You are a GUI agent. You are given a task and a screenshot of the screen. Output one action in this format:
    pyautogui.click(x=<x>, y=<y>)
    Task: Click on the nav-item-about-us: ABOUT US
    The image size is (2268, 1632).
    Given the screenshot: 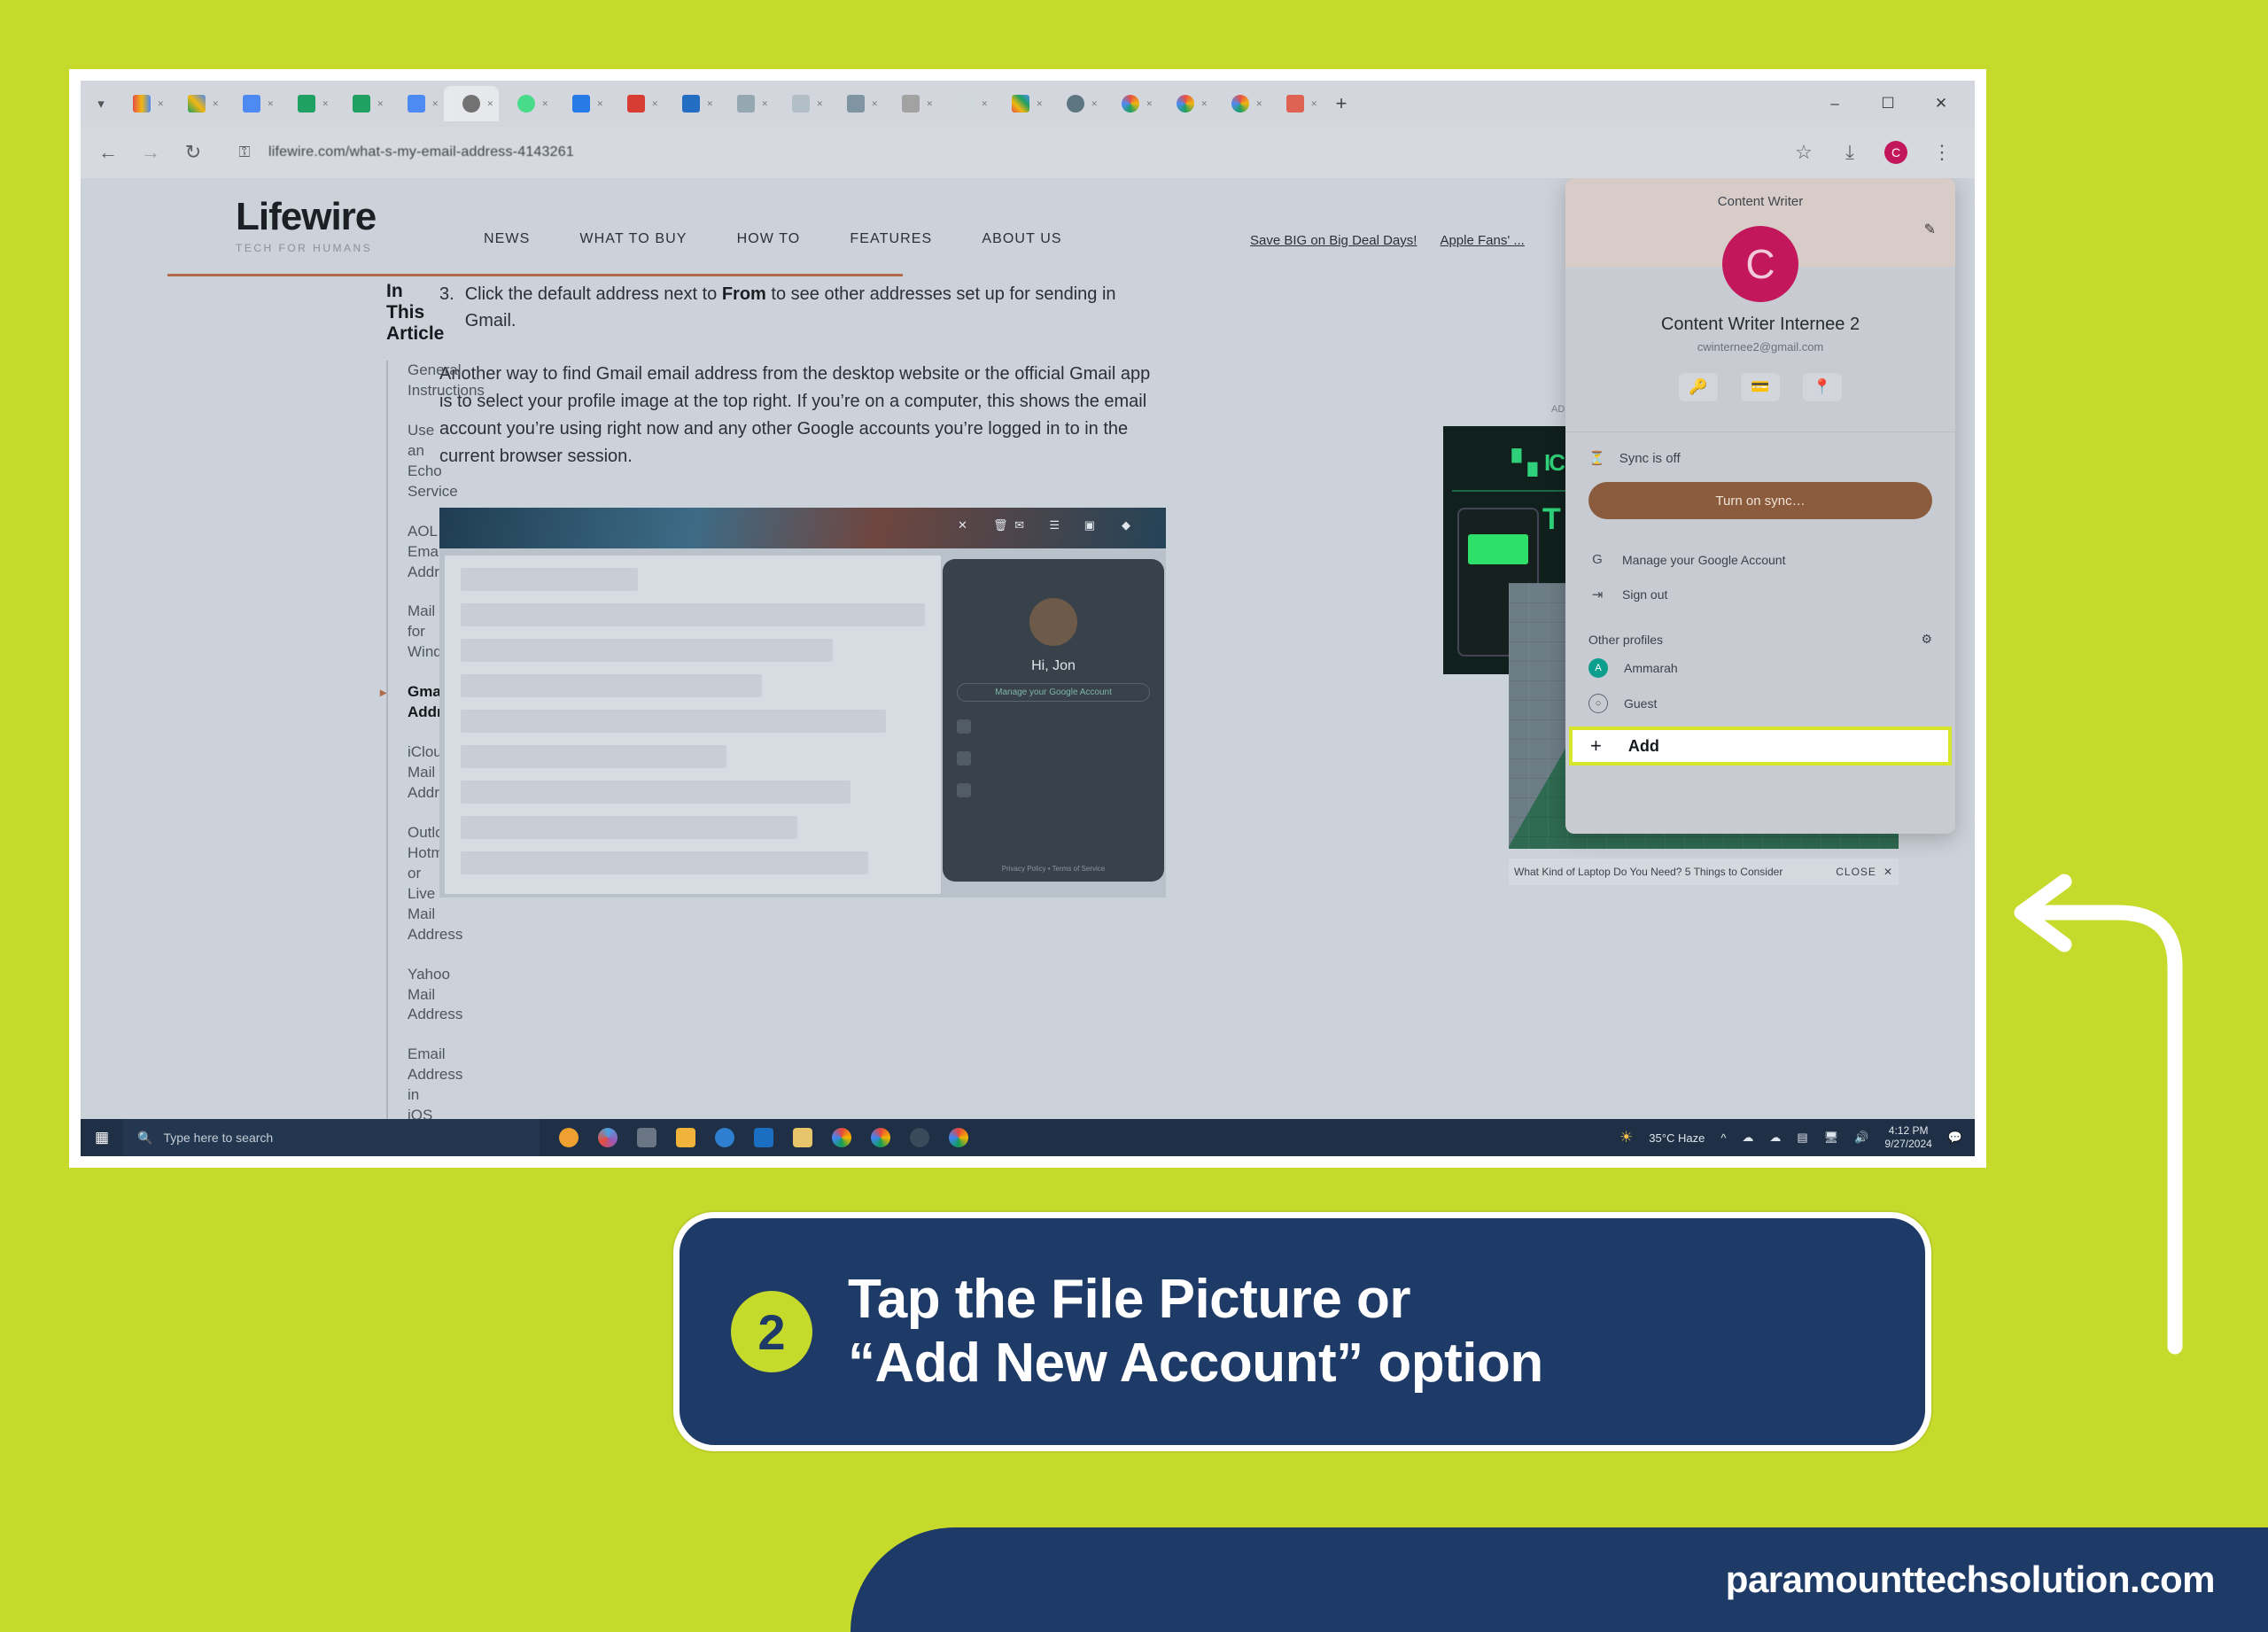 What is the action you would take?
    pyautogui.click(x=1021, y=239)
    